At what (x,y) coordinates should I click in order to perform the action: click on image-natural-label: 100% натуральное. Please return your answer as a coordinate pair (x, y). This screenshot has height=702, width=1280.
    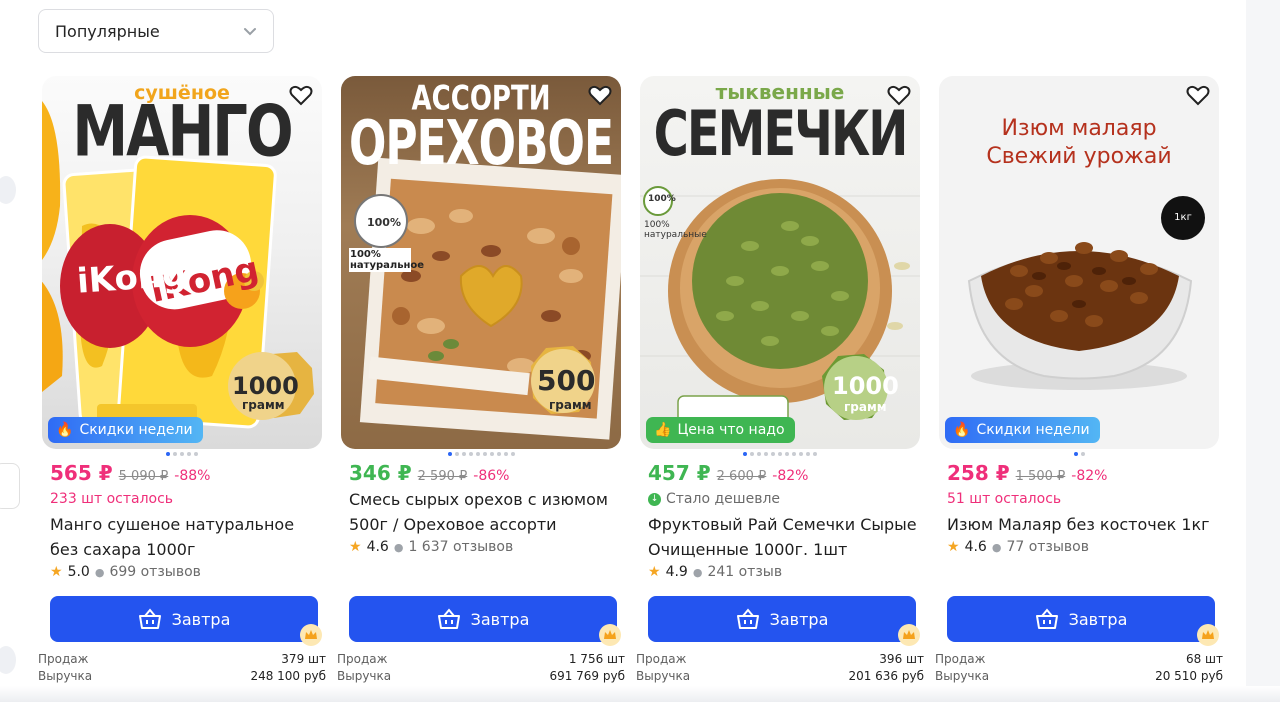
    Looking at the image, I should click on (387, 260).